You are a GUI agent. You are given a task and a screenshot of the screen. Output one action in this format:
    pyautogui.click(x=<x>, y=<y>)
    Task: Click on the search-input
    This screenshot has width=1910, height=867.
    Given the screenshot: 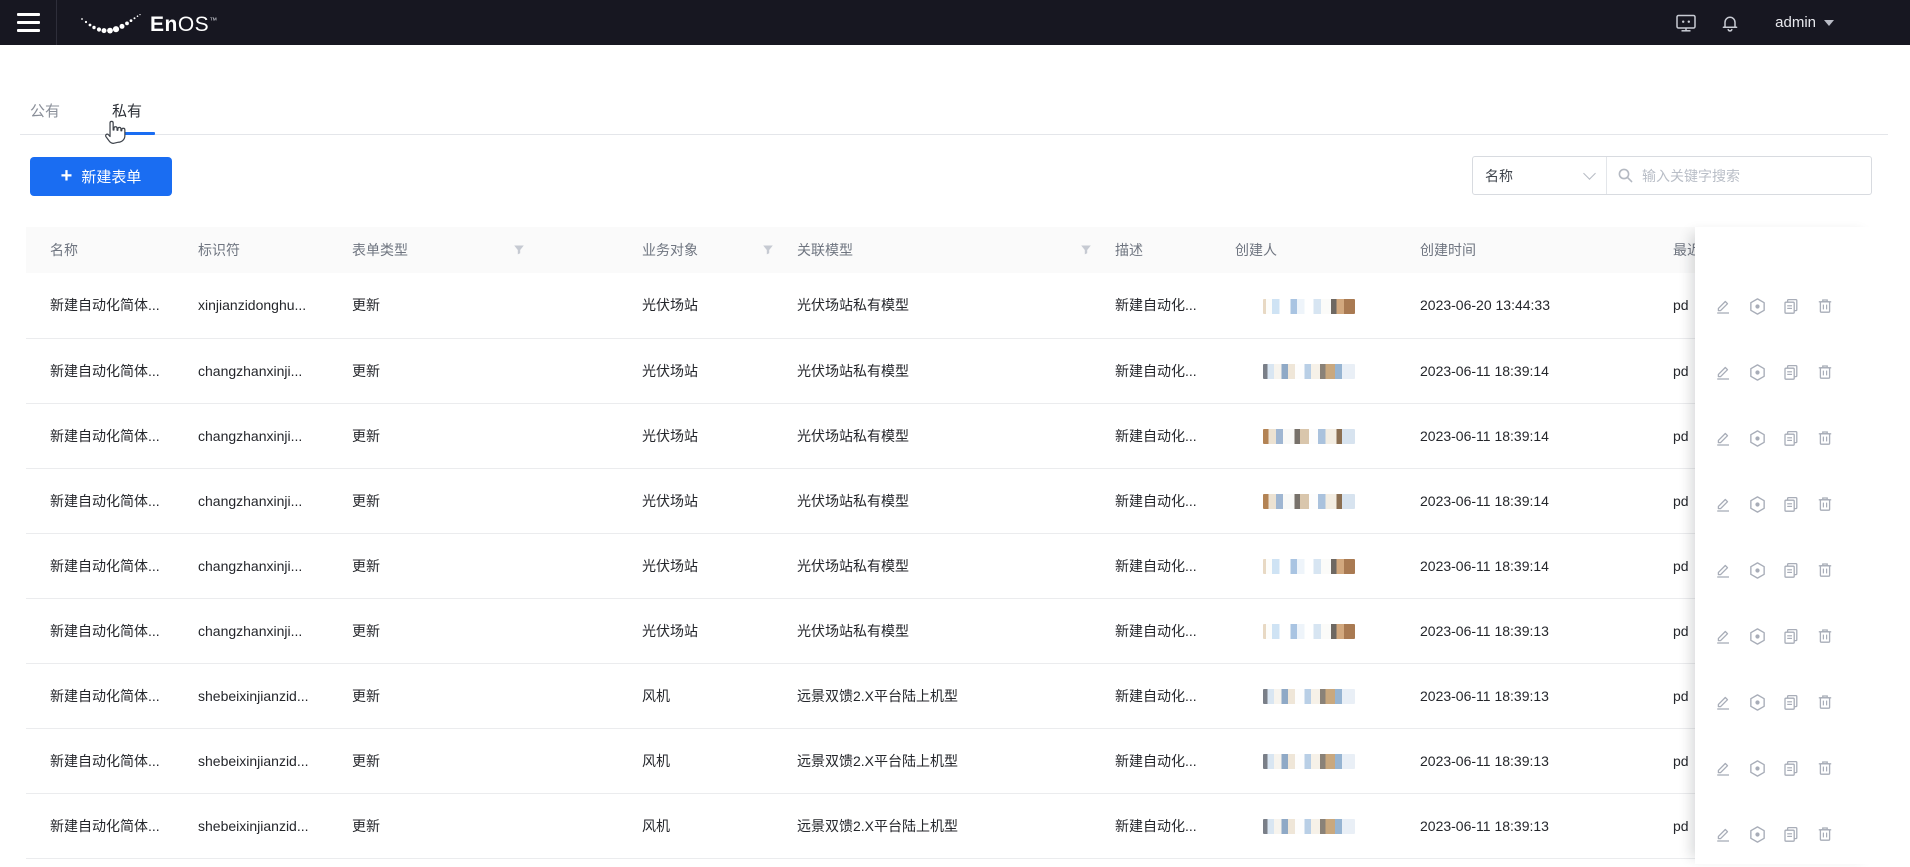 What is the action you would take?
    pyautogui.click(x=1750, y=175)
    